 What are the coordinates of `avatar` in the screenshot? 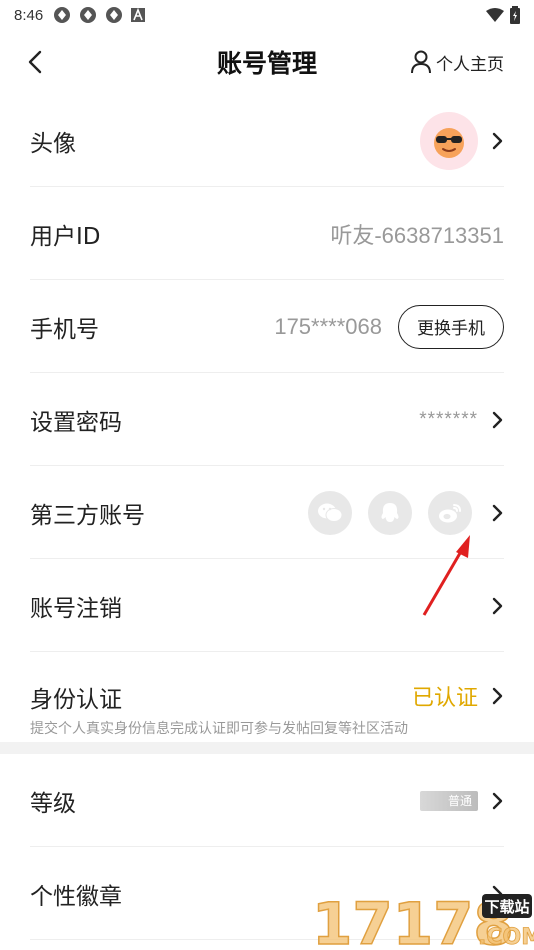 It's located at (449, 140).